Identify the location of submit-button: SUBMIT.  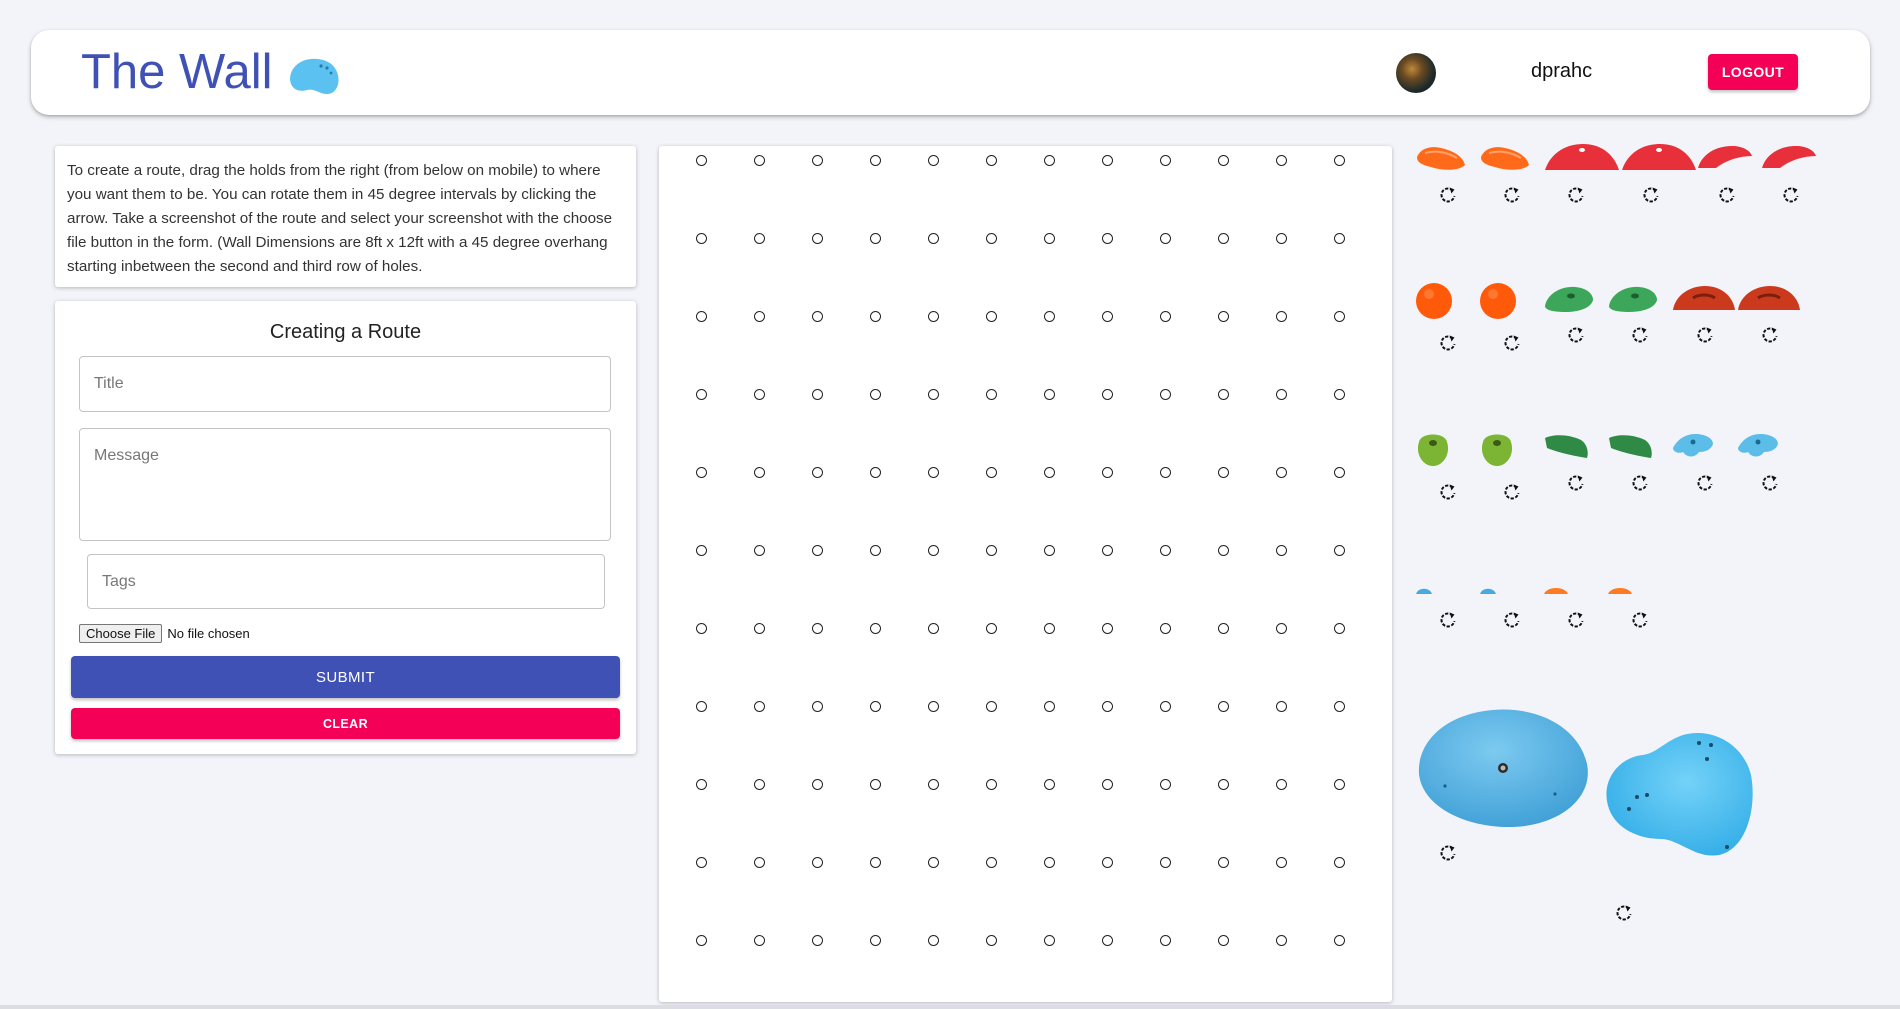
(345, 677).